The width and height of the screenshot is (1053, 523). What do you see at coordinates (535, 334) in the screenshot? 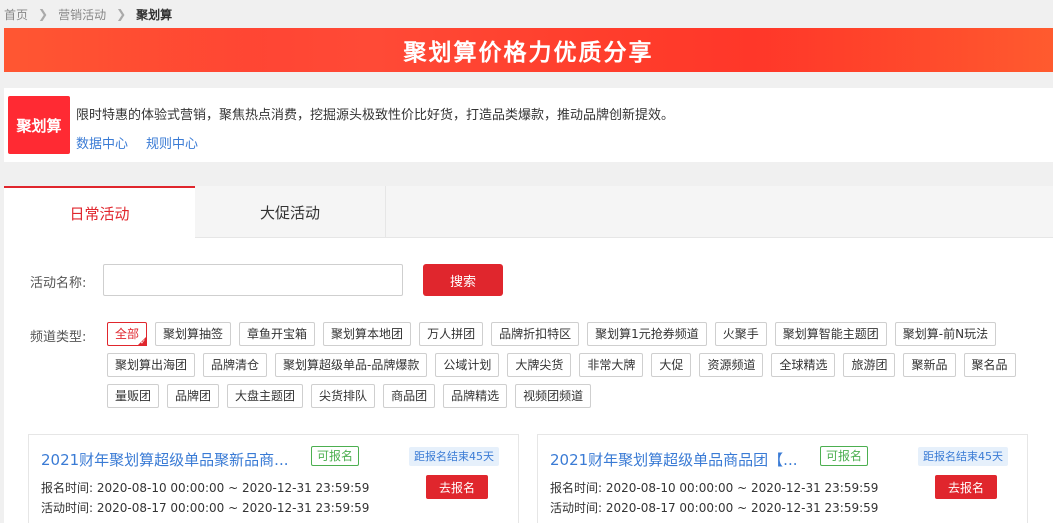
I see `channel-tag: 品牌折扣特区` at bounding box center [535, 334].